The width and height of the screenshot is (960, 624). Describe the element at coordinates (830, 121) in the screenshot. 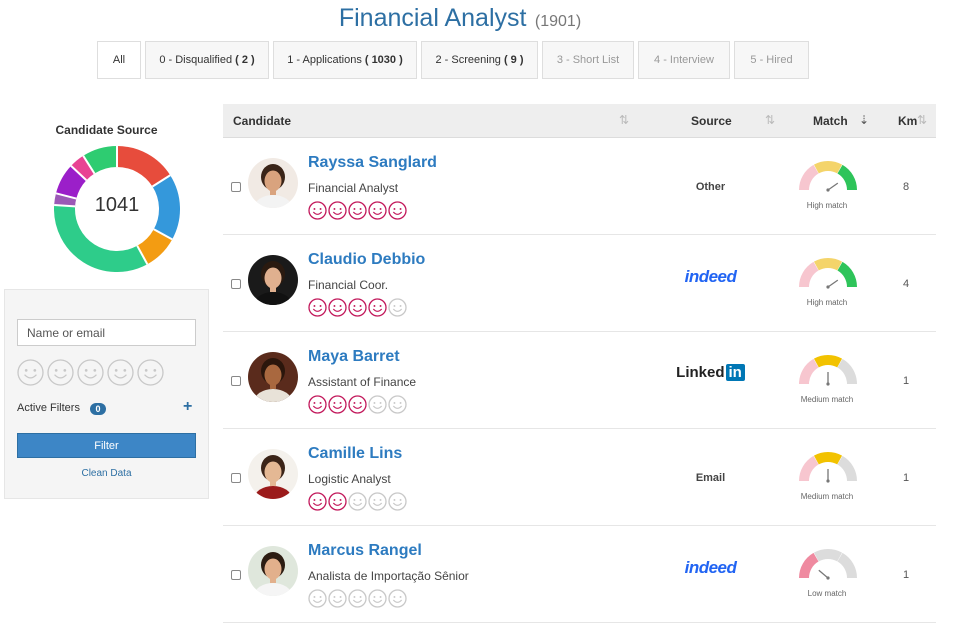

I see `column-header-match: Match` at that location.